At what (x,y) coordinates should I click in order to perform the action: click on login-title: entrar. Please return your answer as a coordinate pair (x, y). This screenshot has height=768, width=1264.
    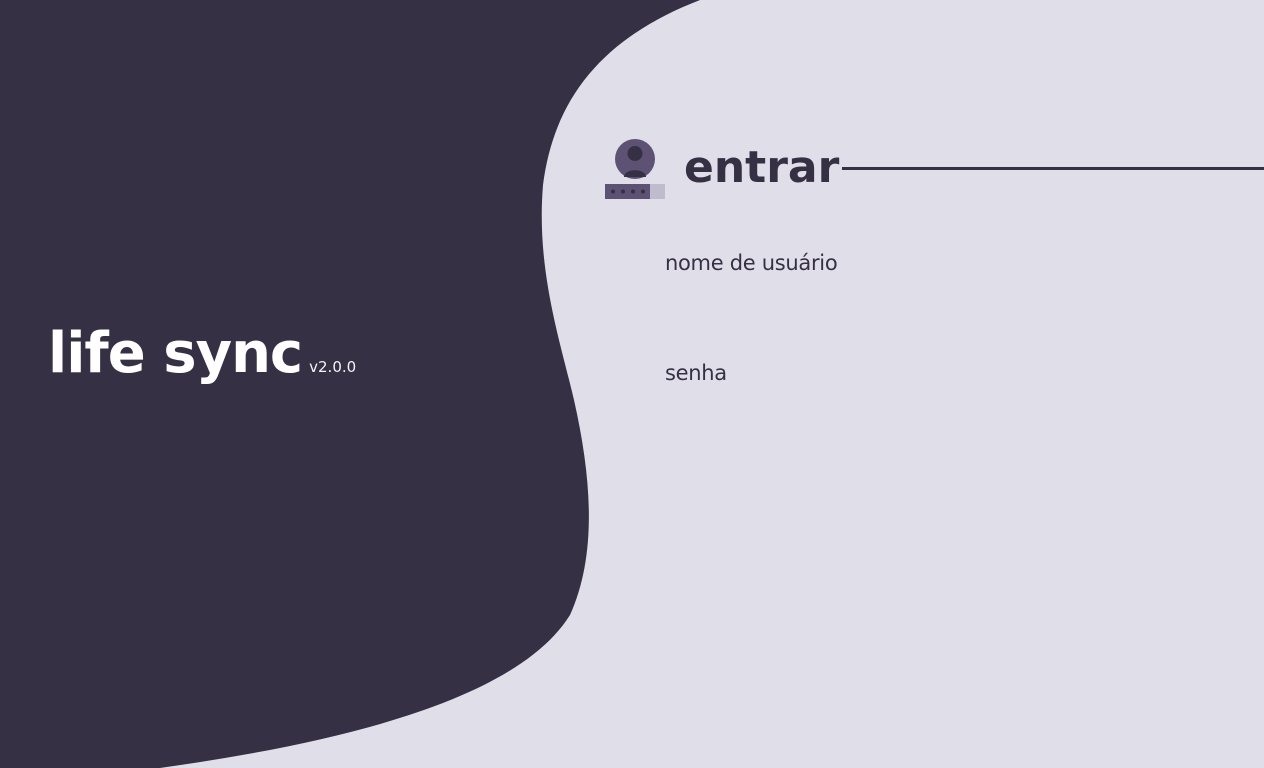
    Looking at the image, I should click on (762, 167).